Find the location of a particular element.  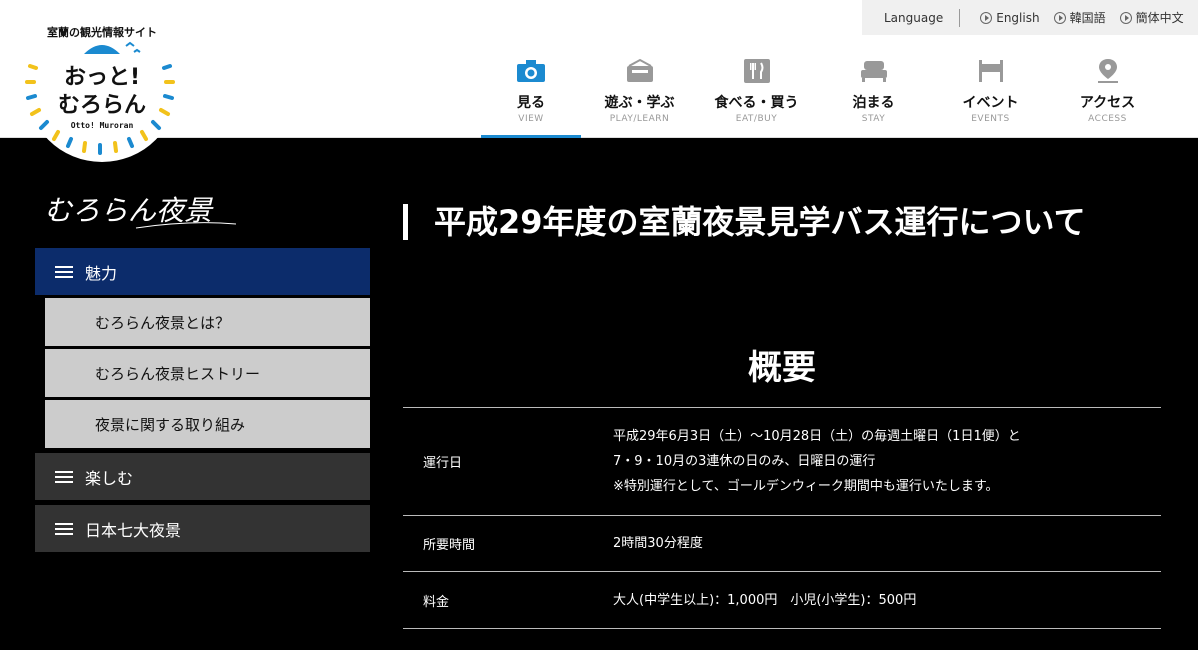

sidebar-title: むろらん夜景 is located at coordinates (140, 210).